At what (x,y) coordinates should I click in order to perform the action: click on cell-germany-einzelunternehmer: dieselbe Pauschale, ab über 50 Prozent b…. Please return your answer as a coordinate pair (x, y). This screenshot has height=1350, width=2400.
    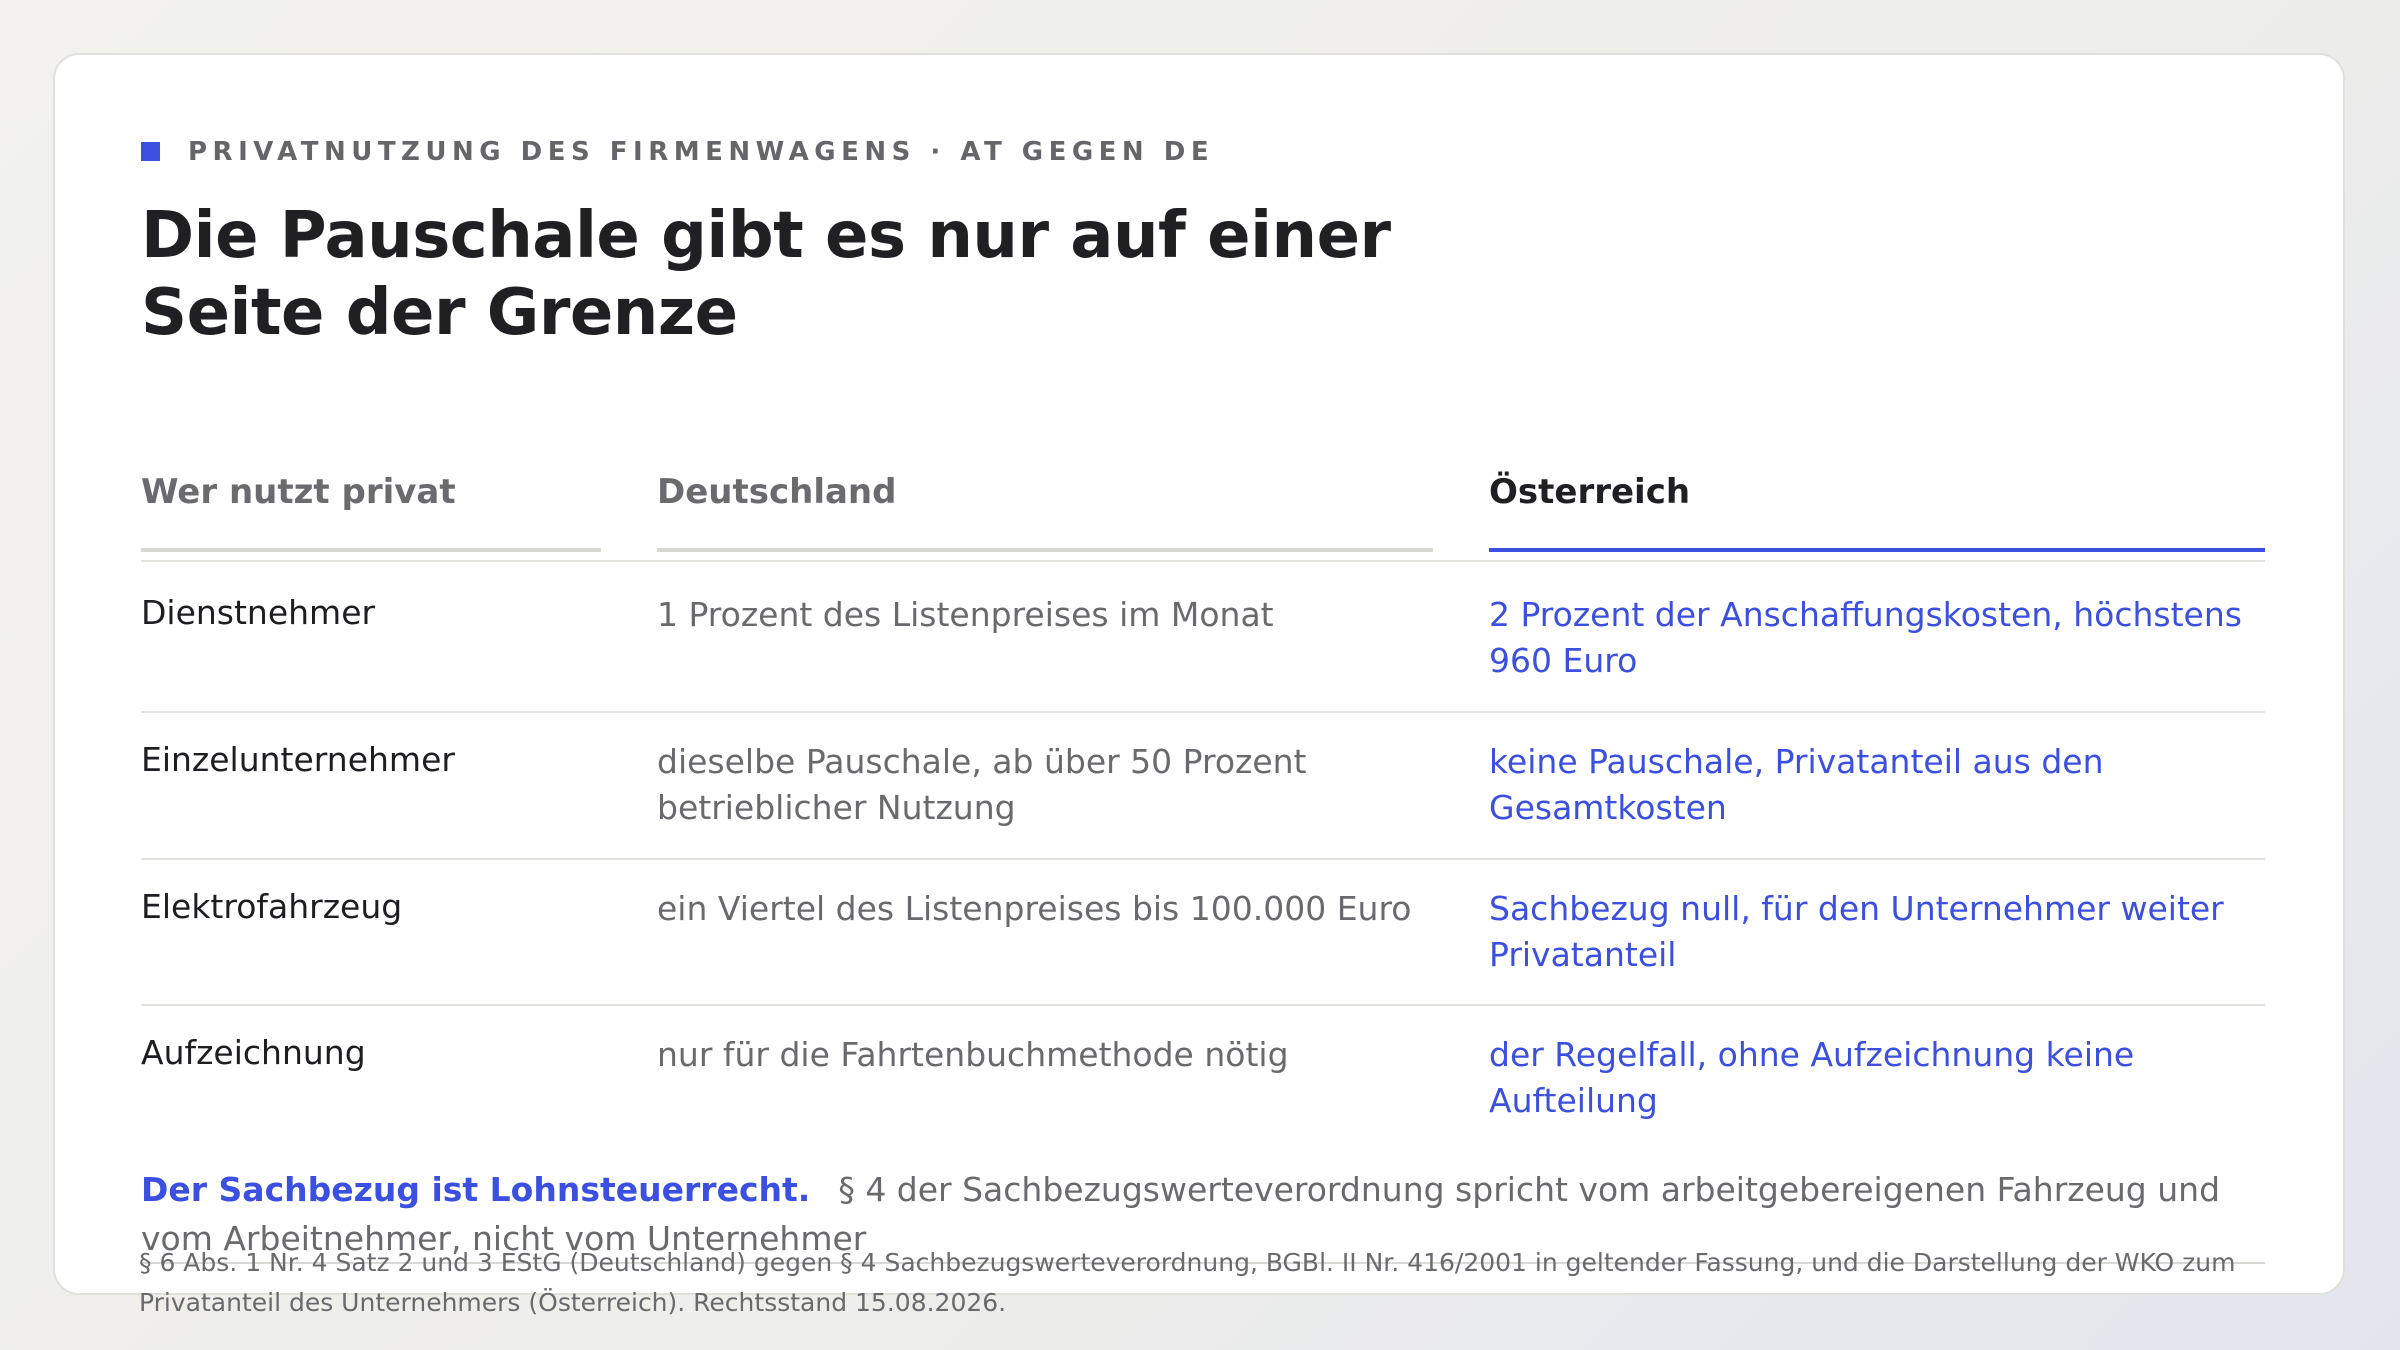
    Looking at the image, I should click on (982, 784).